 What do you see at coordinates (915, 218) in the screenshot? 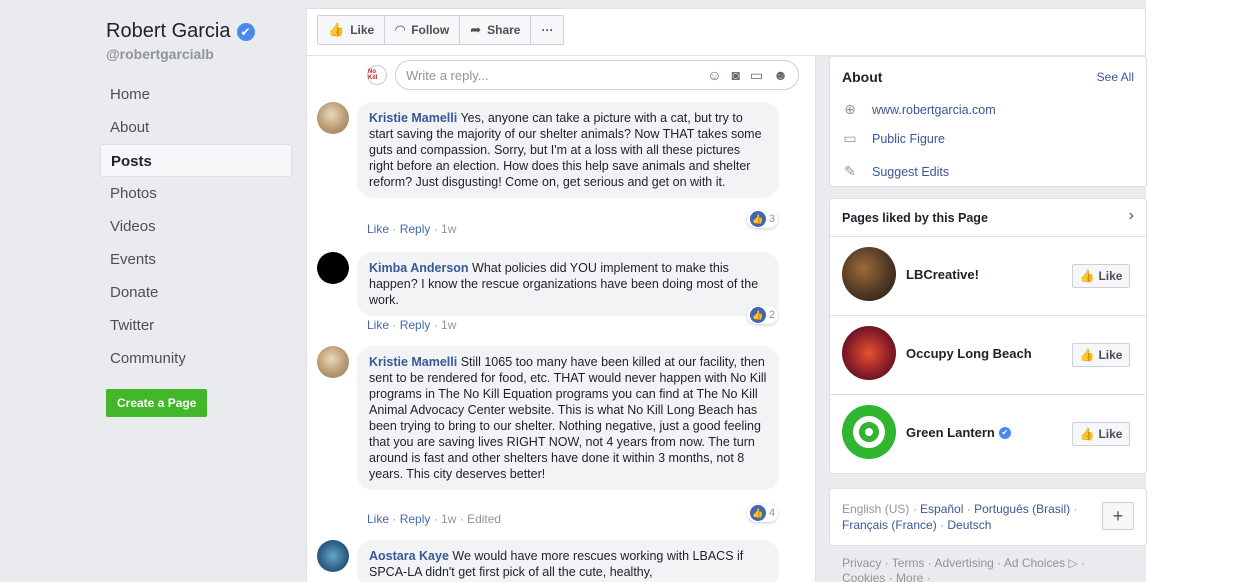
I see `pages-liked-title: Pages liked by this Page` at bounding box center [915, 218].